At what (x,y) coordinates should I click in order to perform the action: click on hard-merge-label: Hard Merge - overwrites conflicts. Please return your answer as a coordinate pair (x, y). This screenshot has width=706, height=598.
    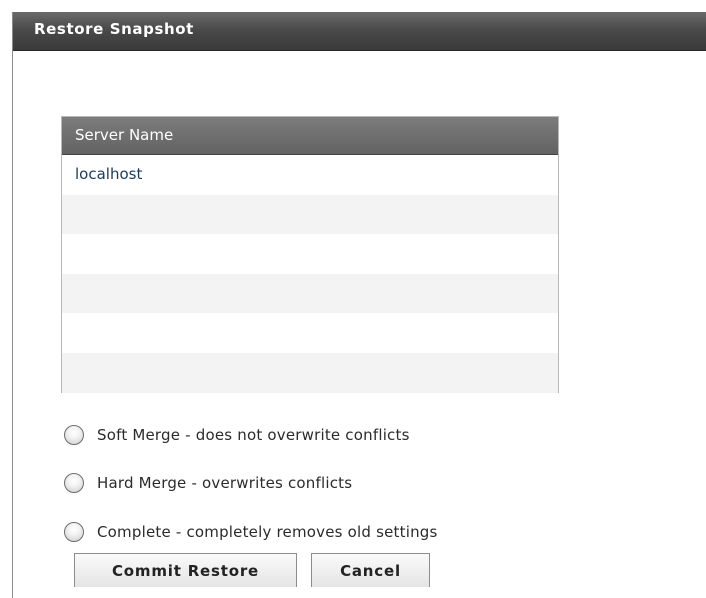
    Looking at the image, I should click on (225, 483).